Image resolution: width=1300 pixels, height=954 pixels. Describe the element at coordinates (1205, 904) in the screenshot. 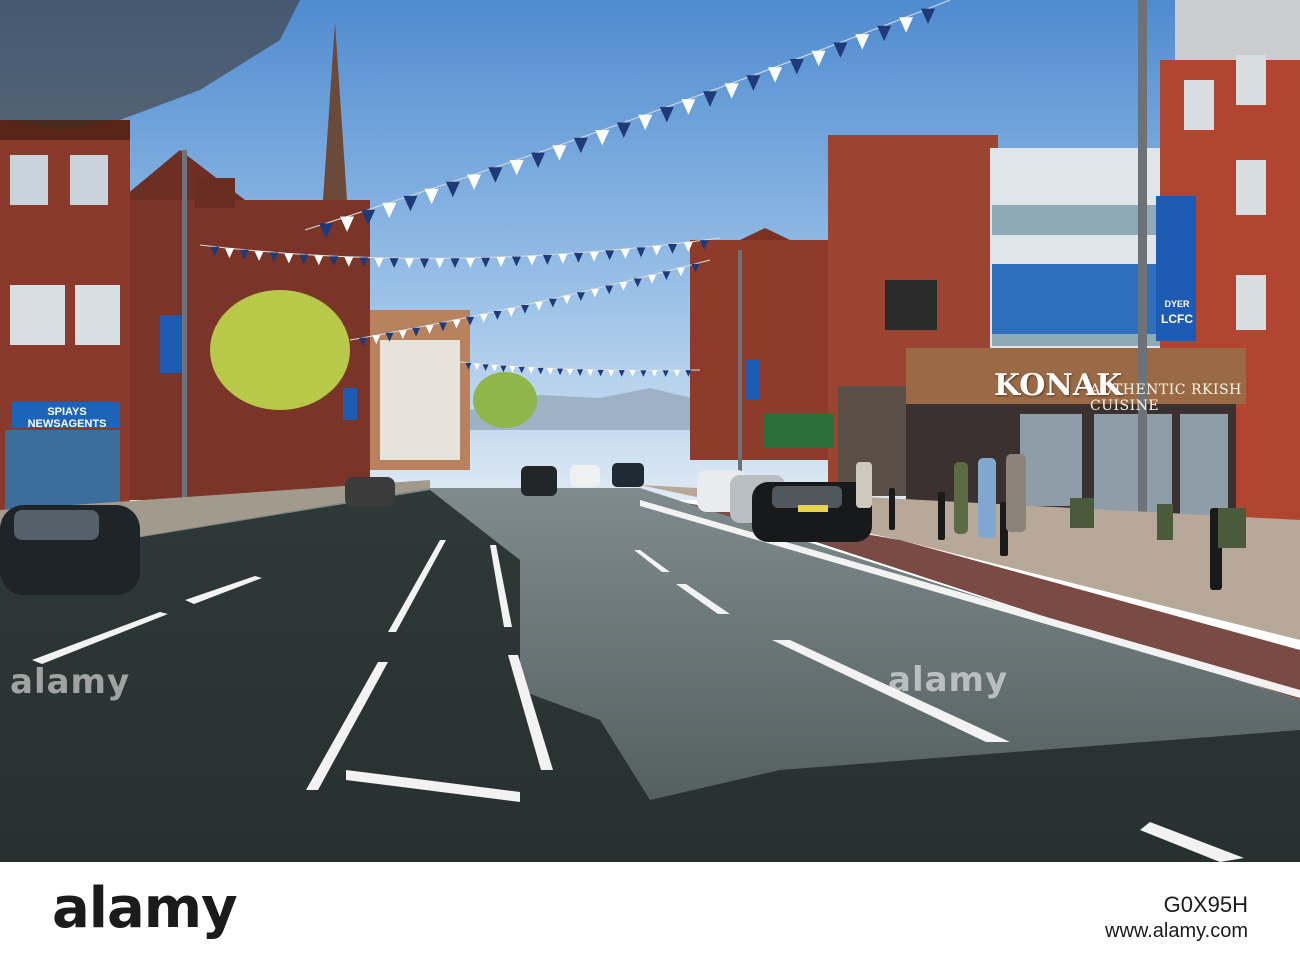

I see `footer-image-code: G0X95H` at that location.